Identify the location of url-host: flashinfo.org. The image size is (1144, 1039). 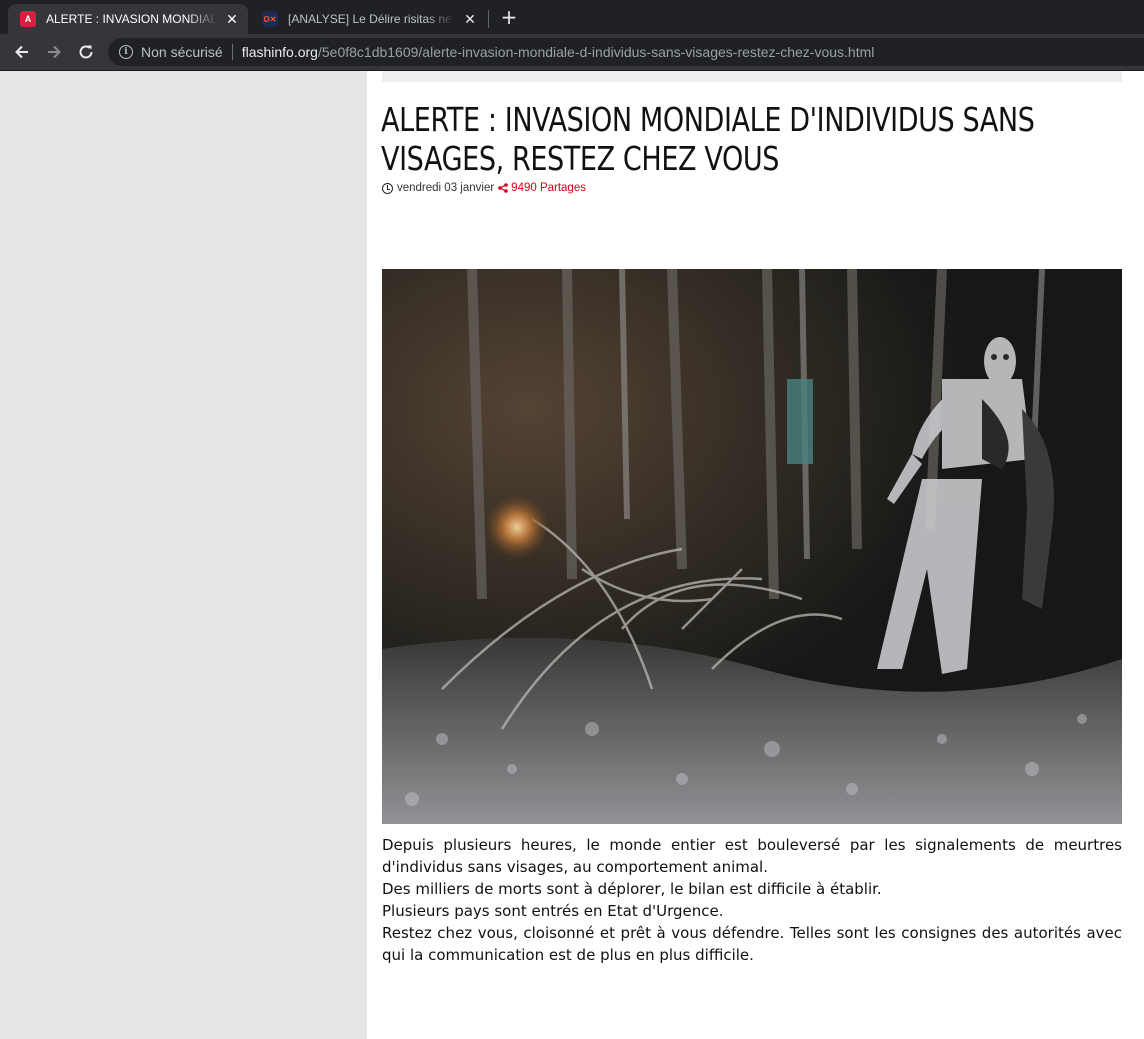
(279, 52).